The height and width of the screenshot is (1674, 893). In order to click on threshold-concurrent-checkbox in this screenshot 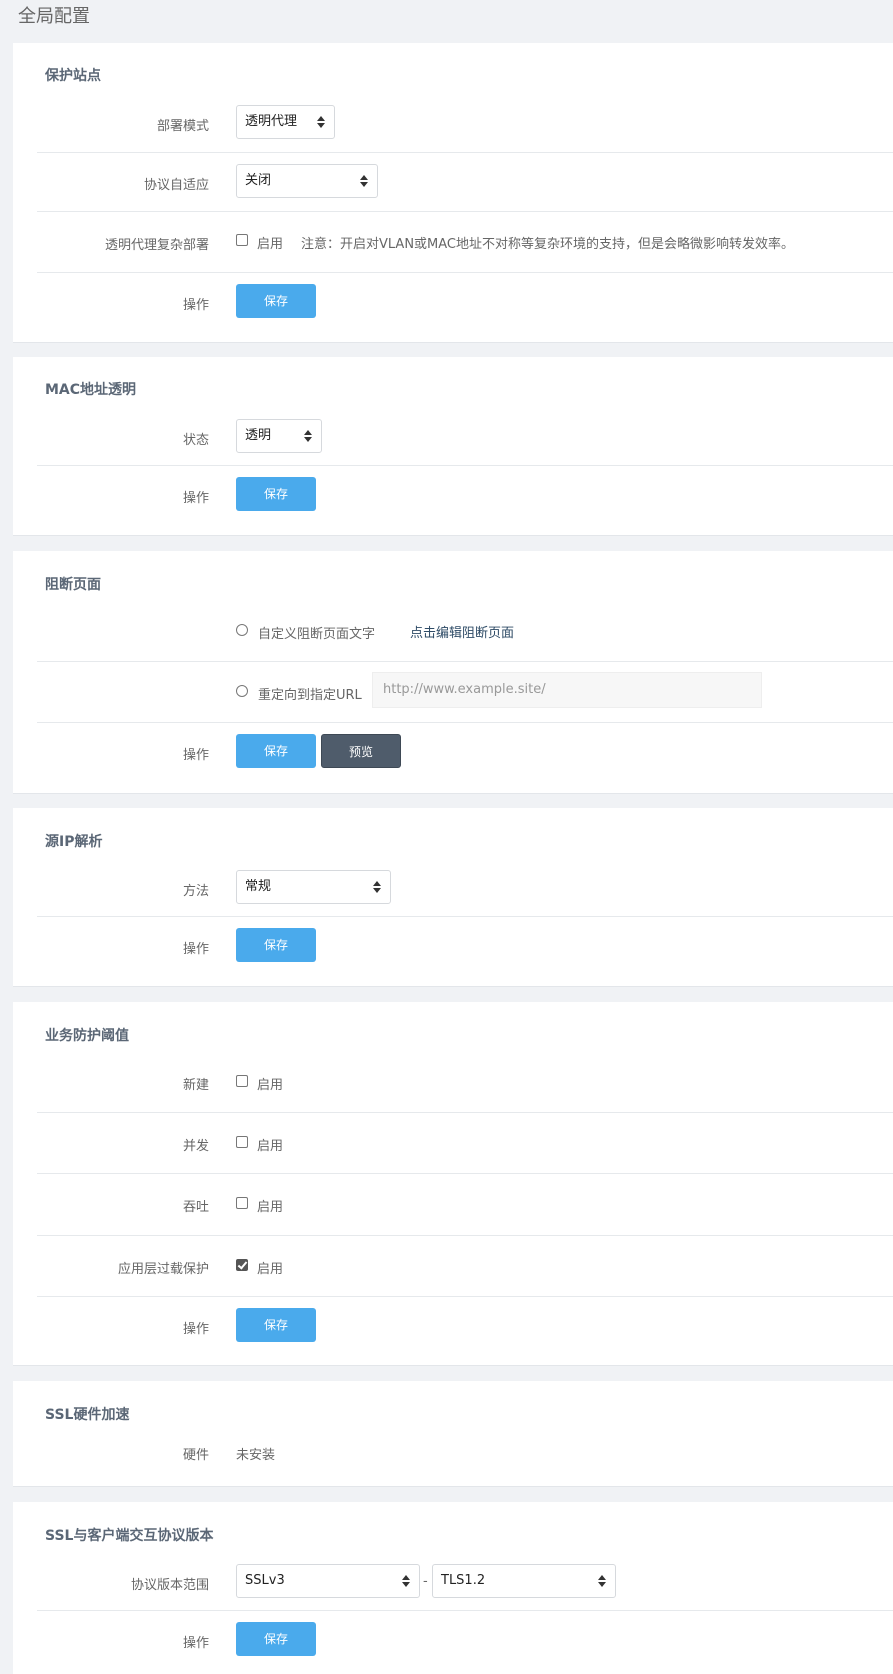, I will do `click(242, 1142)`.